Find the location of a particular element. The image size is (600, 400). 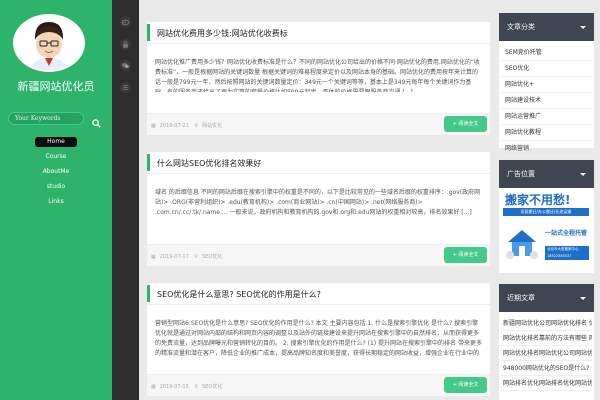

recent-post-item: 网站优化排名网站优化公司网站优化排名 is located at coordinates (546, 353).